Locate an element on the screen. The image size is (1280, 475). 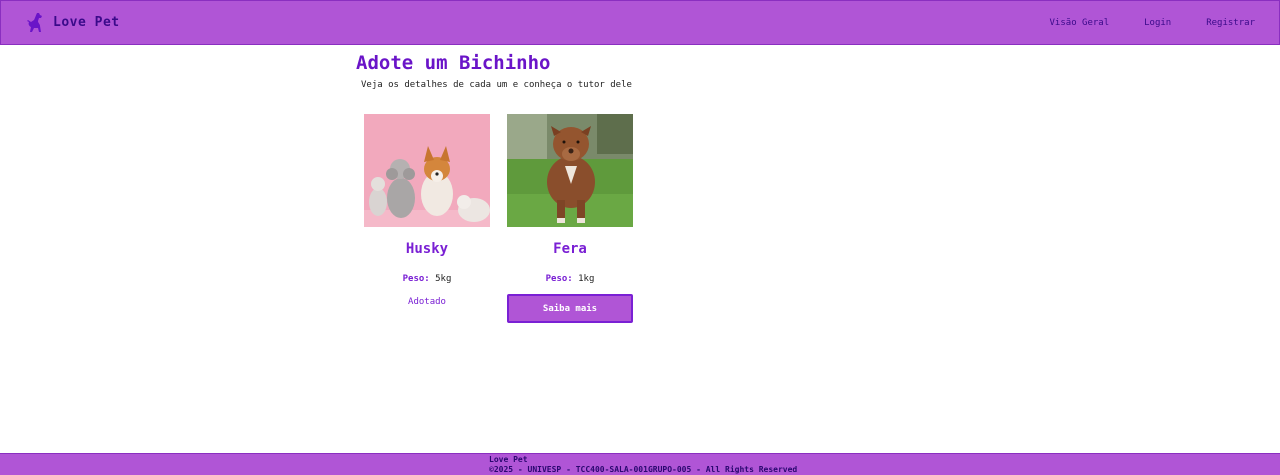
pet-card: Husky Peso: 5kg Adotado is located at coordinates (427, 210).